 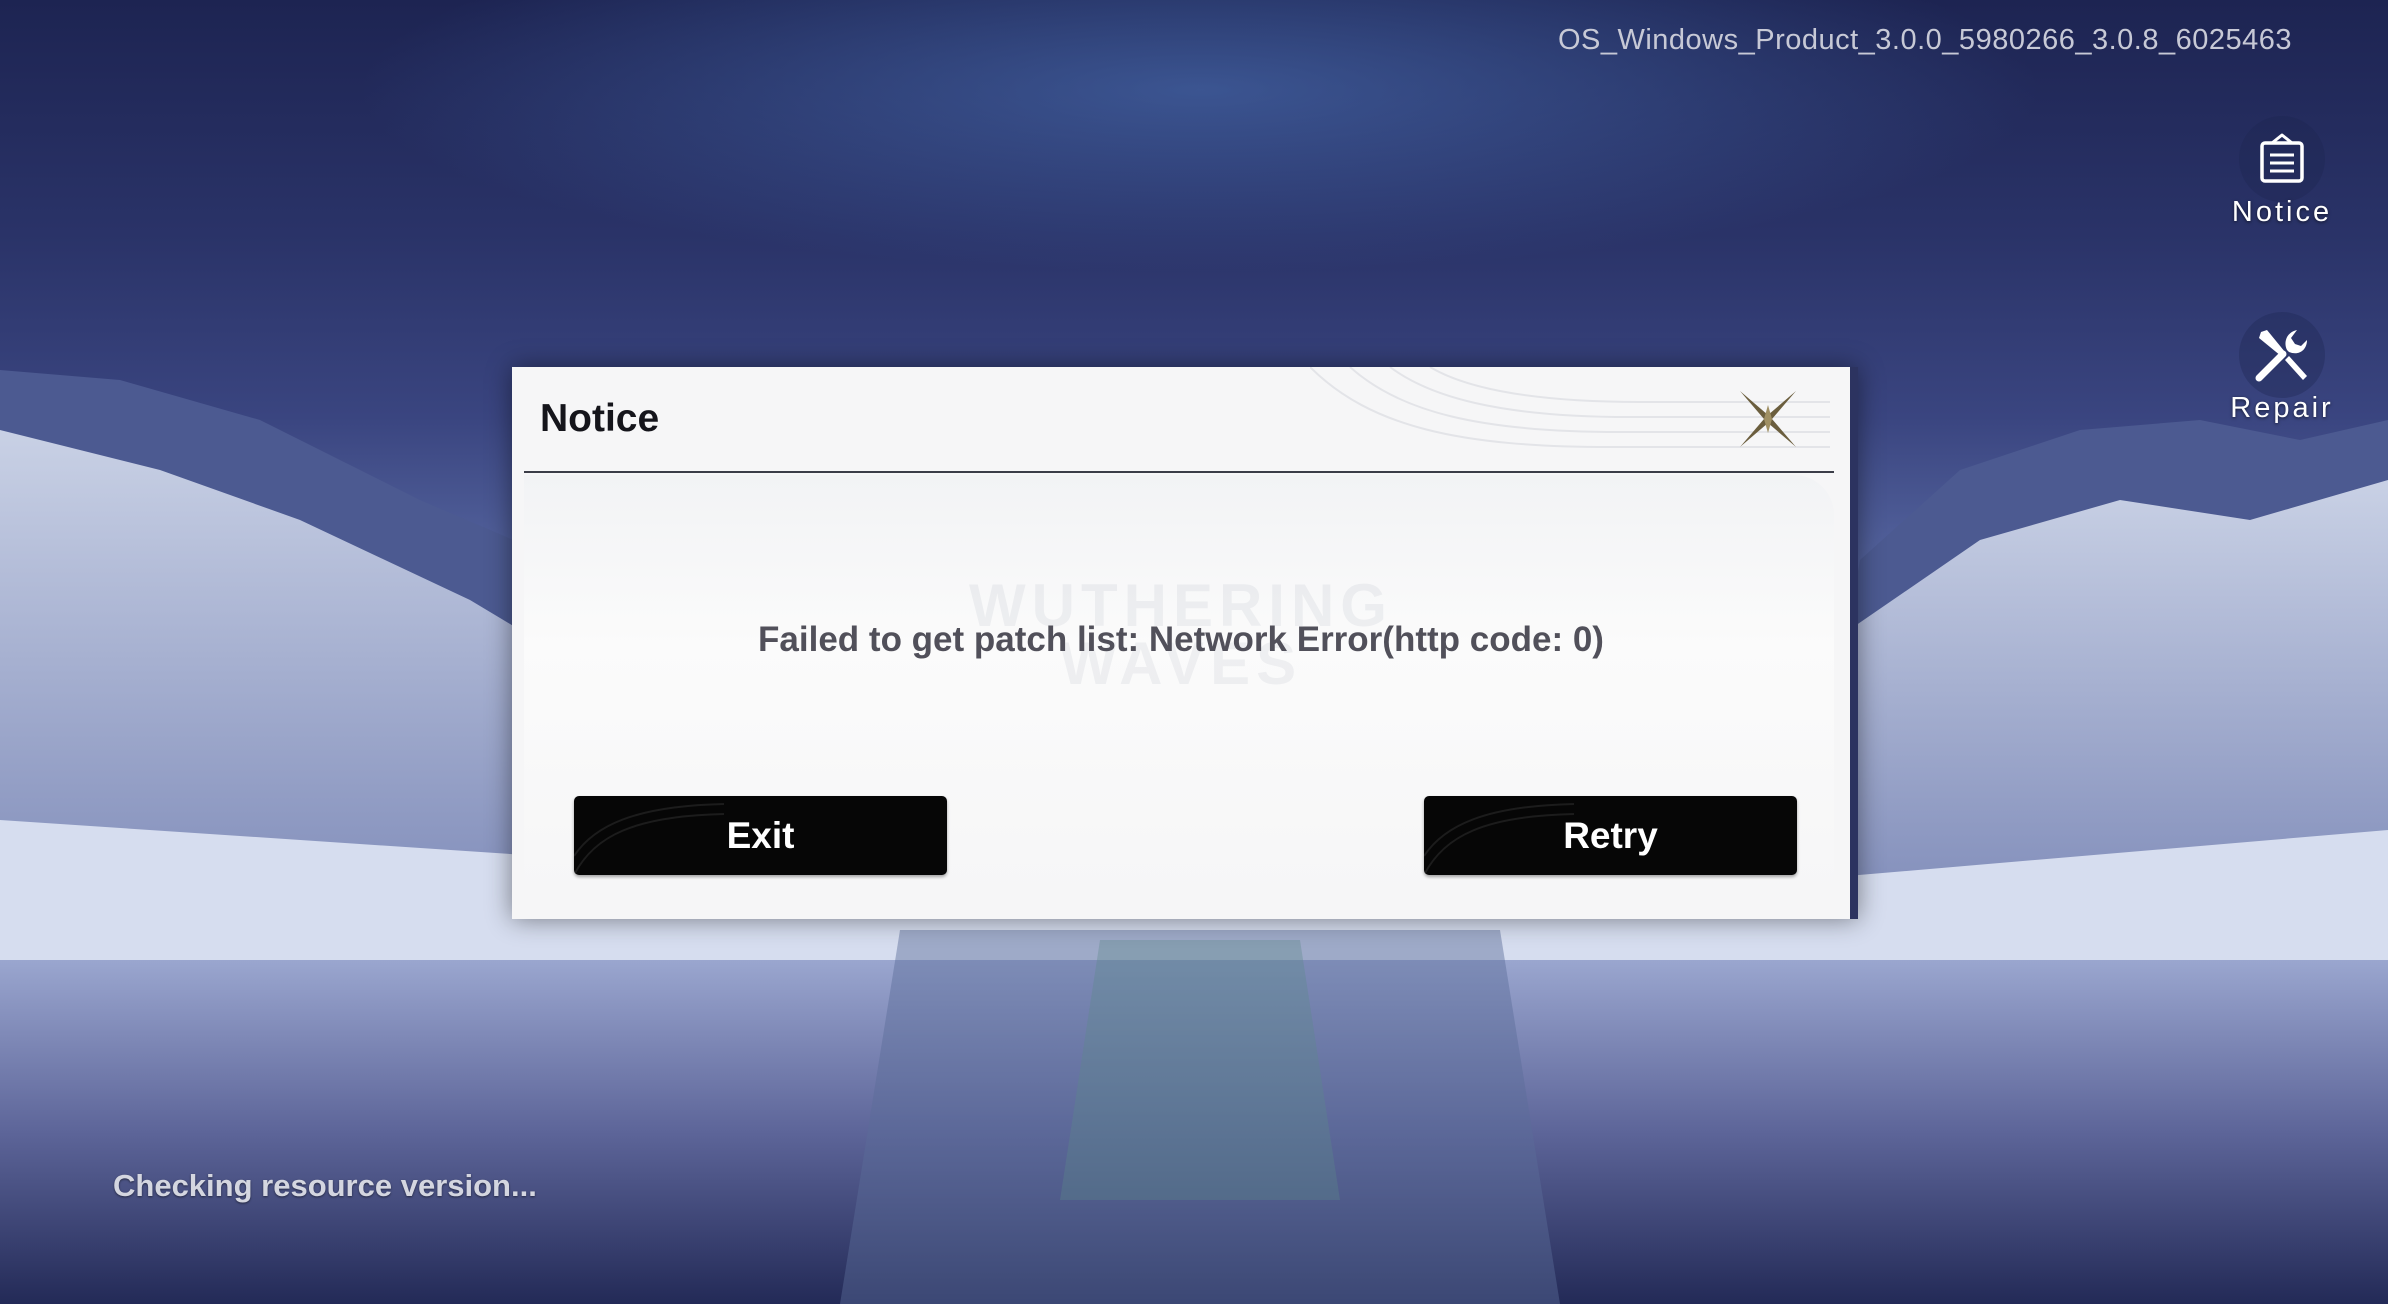 What do you see at coordinates (1179, 472) in the screenshot?
I see `dialog-divider` at bounding box center [1179, 472].